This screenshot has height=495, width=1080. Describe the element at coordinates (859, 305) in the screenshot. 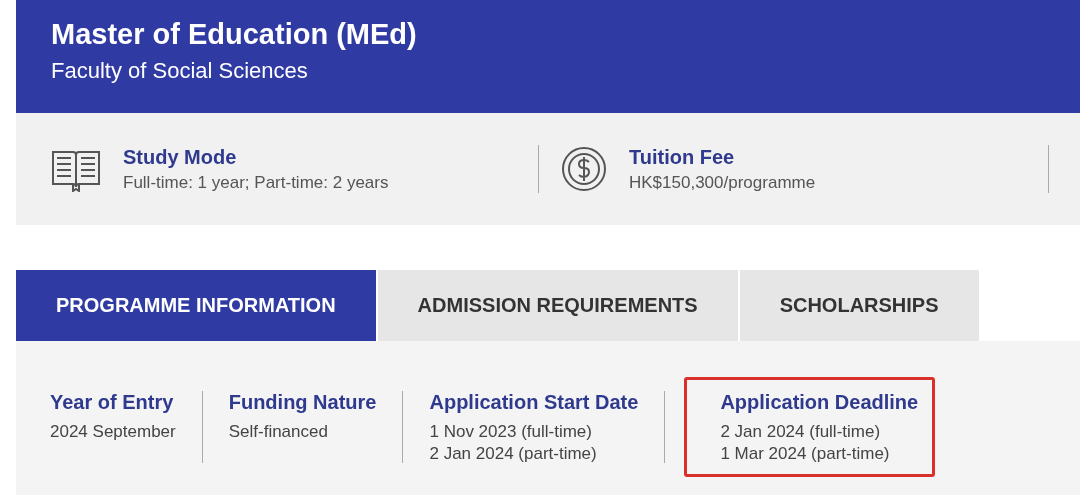

I see `tab: SCHOLARSHIPS` at that location.